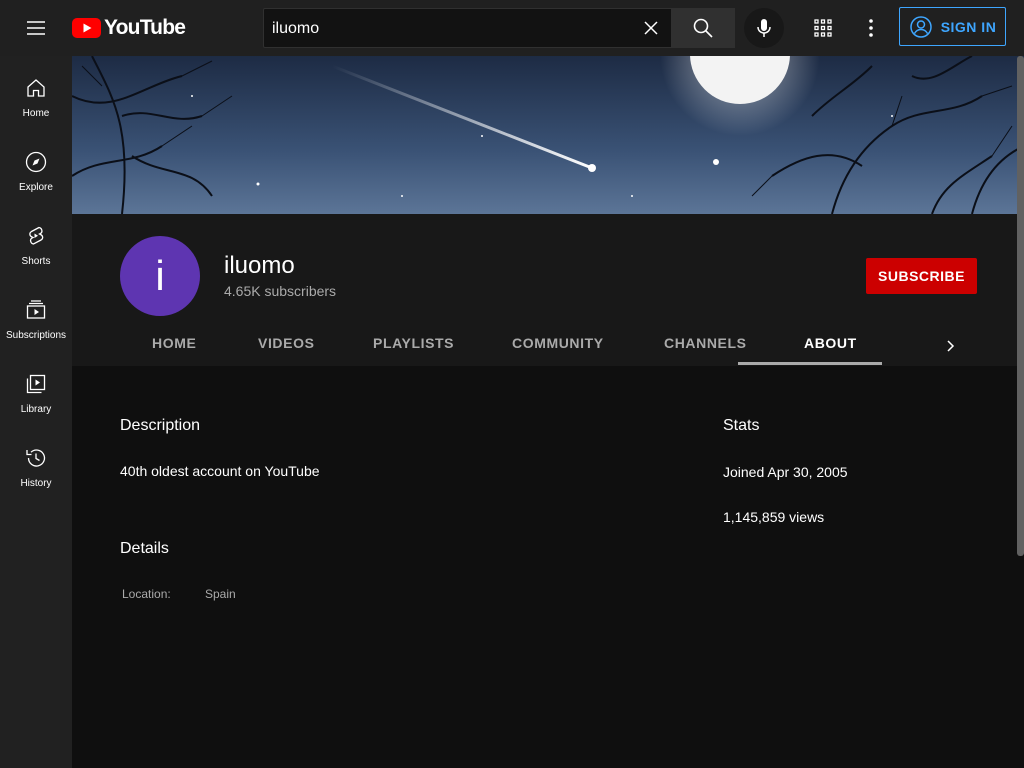  Describe the element at coordinates (774, 517) in the screenshot. I see `view-count: 1,145,859 views` at that location.